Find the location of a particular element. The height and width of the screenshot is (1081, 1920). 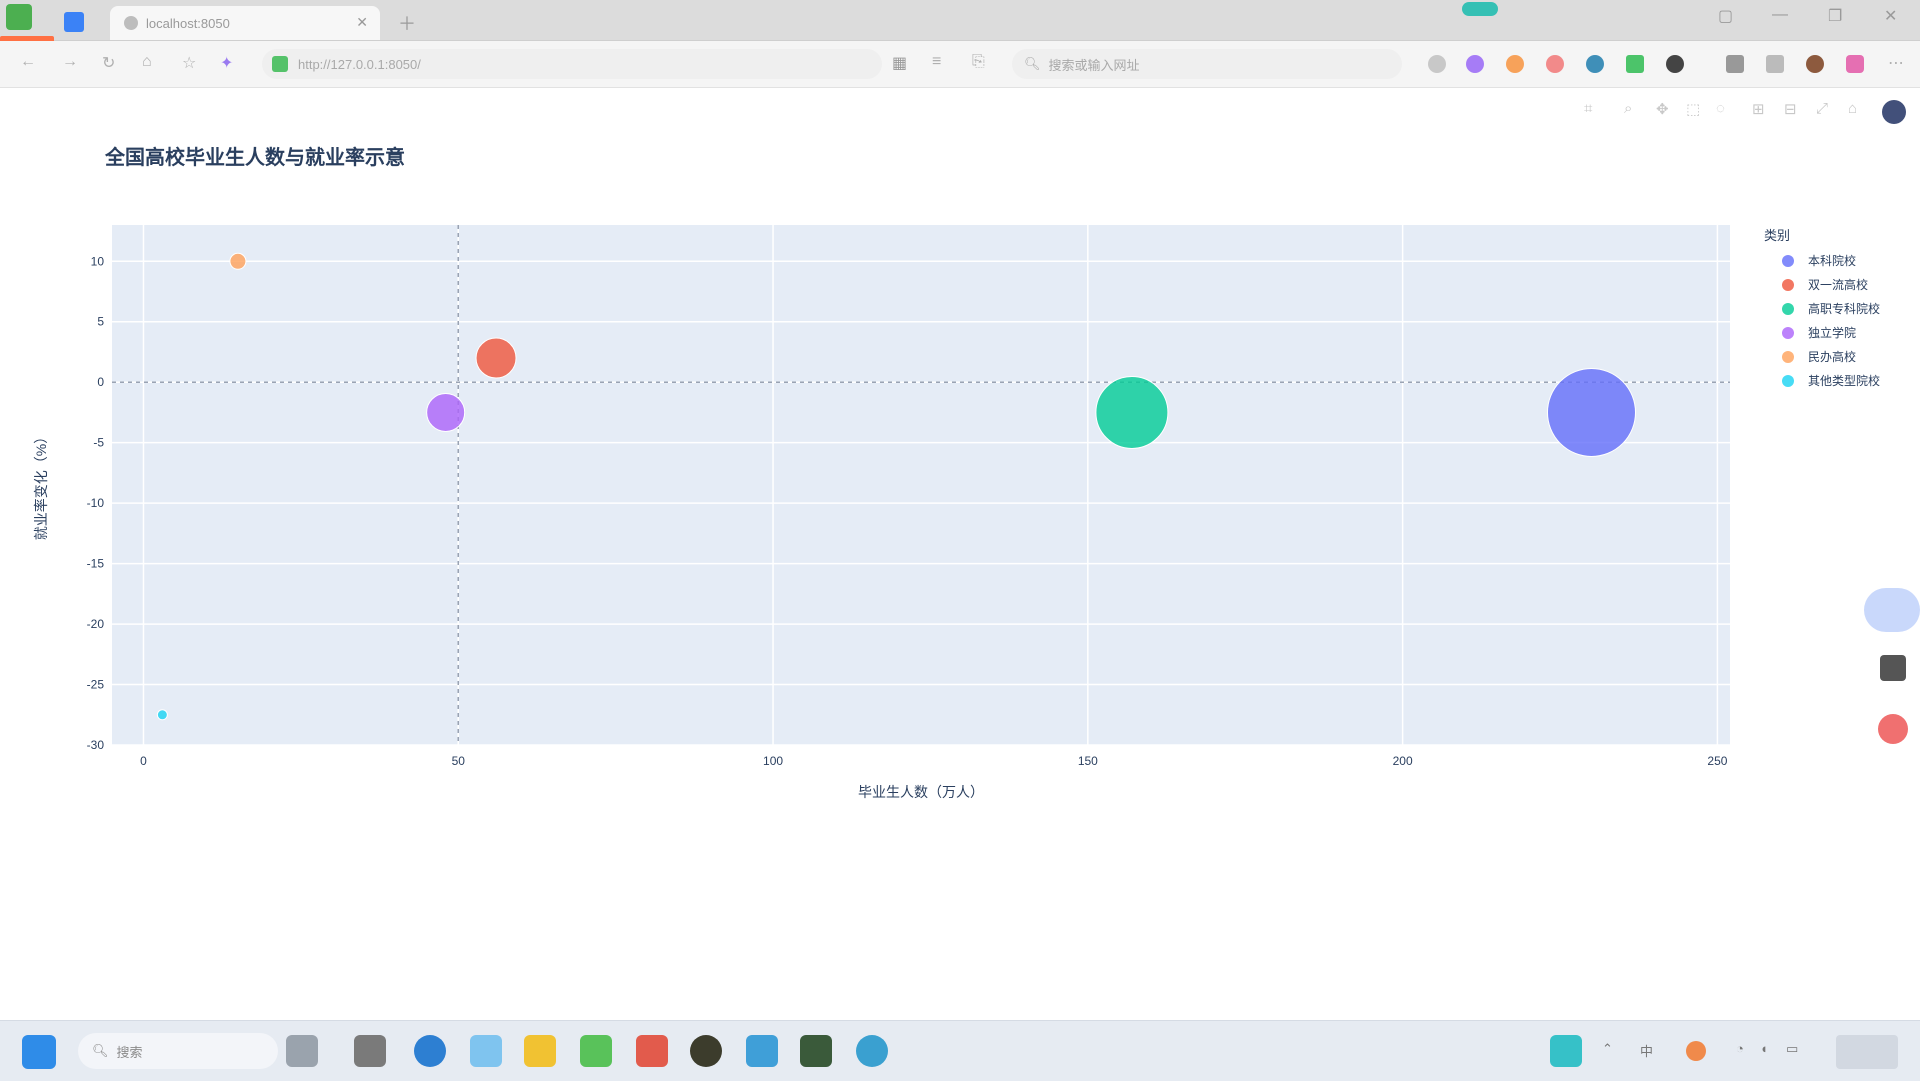

ime-icon: 中 is located at coordinates (1646, 1050).